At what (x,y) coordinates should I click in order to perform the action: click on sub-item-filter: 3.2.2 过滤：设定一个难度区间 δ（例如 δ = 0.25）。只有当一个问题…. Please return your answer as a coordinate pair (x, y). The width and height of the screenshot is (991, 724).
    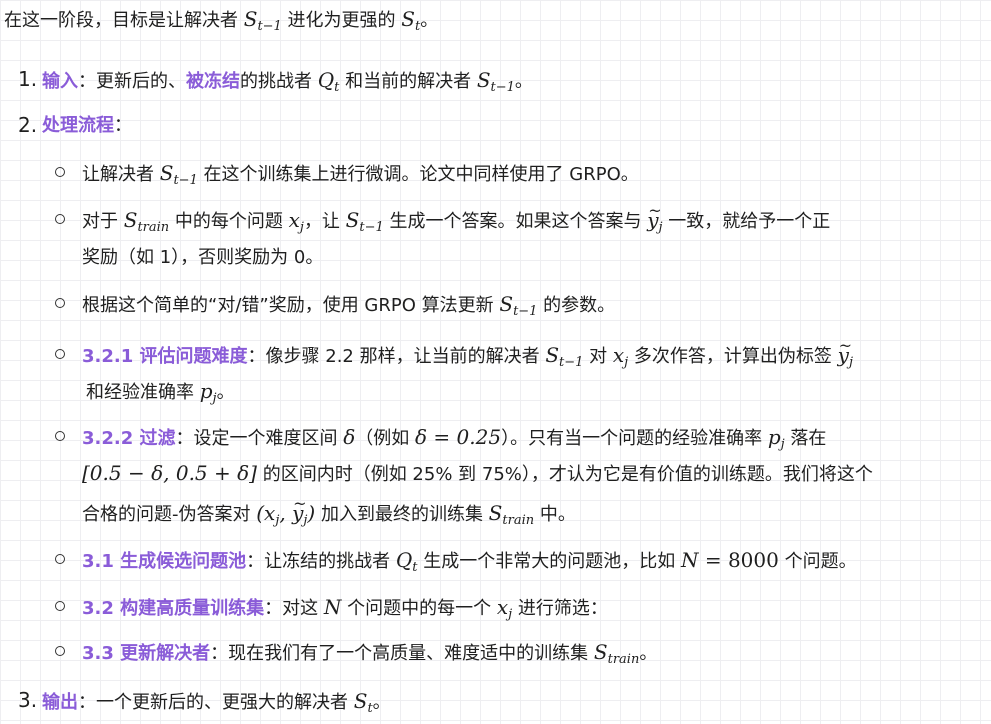
    Looking at the image, I should click on (454, 438).